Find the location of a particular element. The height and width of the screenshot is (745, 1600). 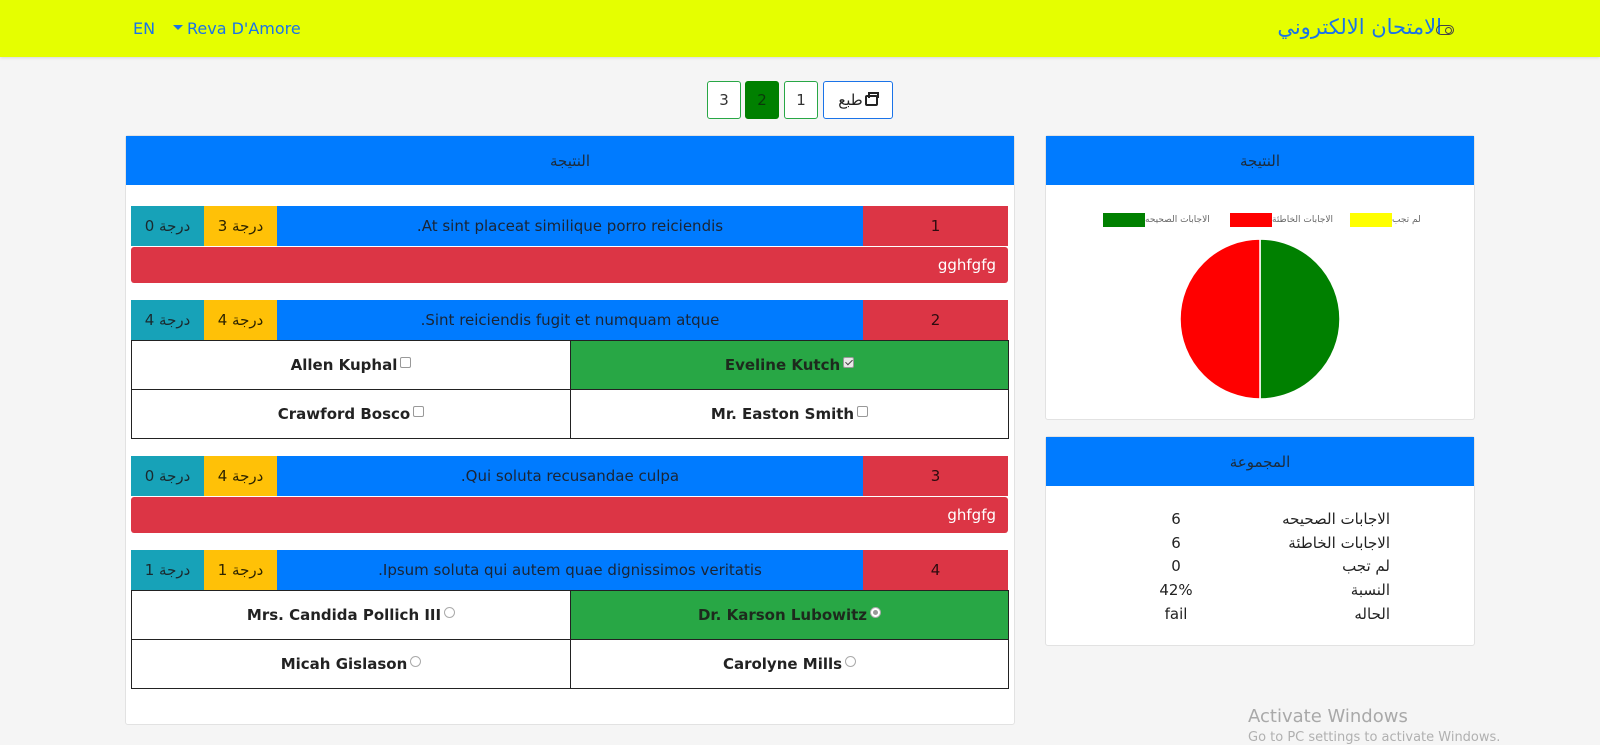

result-pie-chart is located at coordinates (1260, 319).